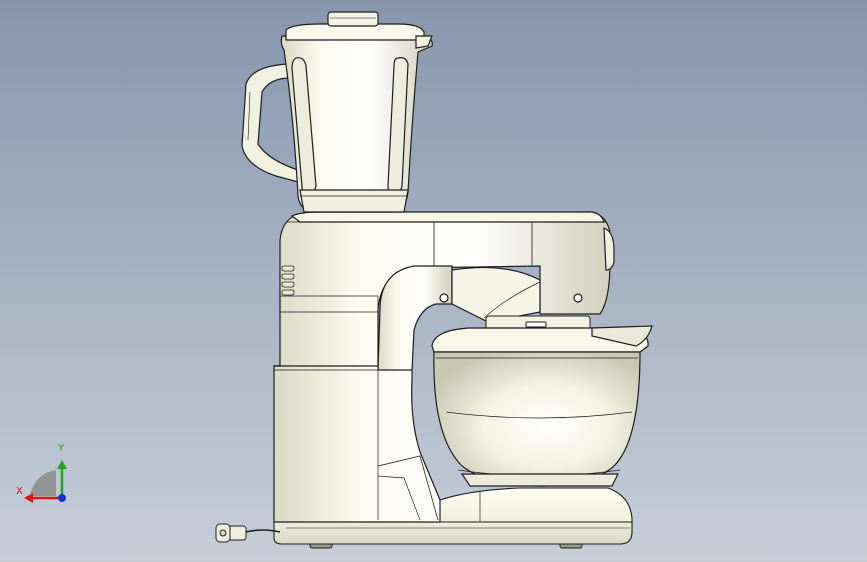 Image resolution: width=867 pixels, height=562 pixels. What do you see at coordinates (248, 533) in the screenshot?
I see `power-cord` at bounding box center [248, 533].